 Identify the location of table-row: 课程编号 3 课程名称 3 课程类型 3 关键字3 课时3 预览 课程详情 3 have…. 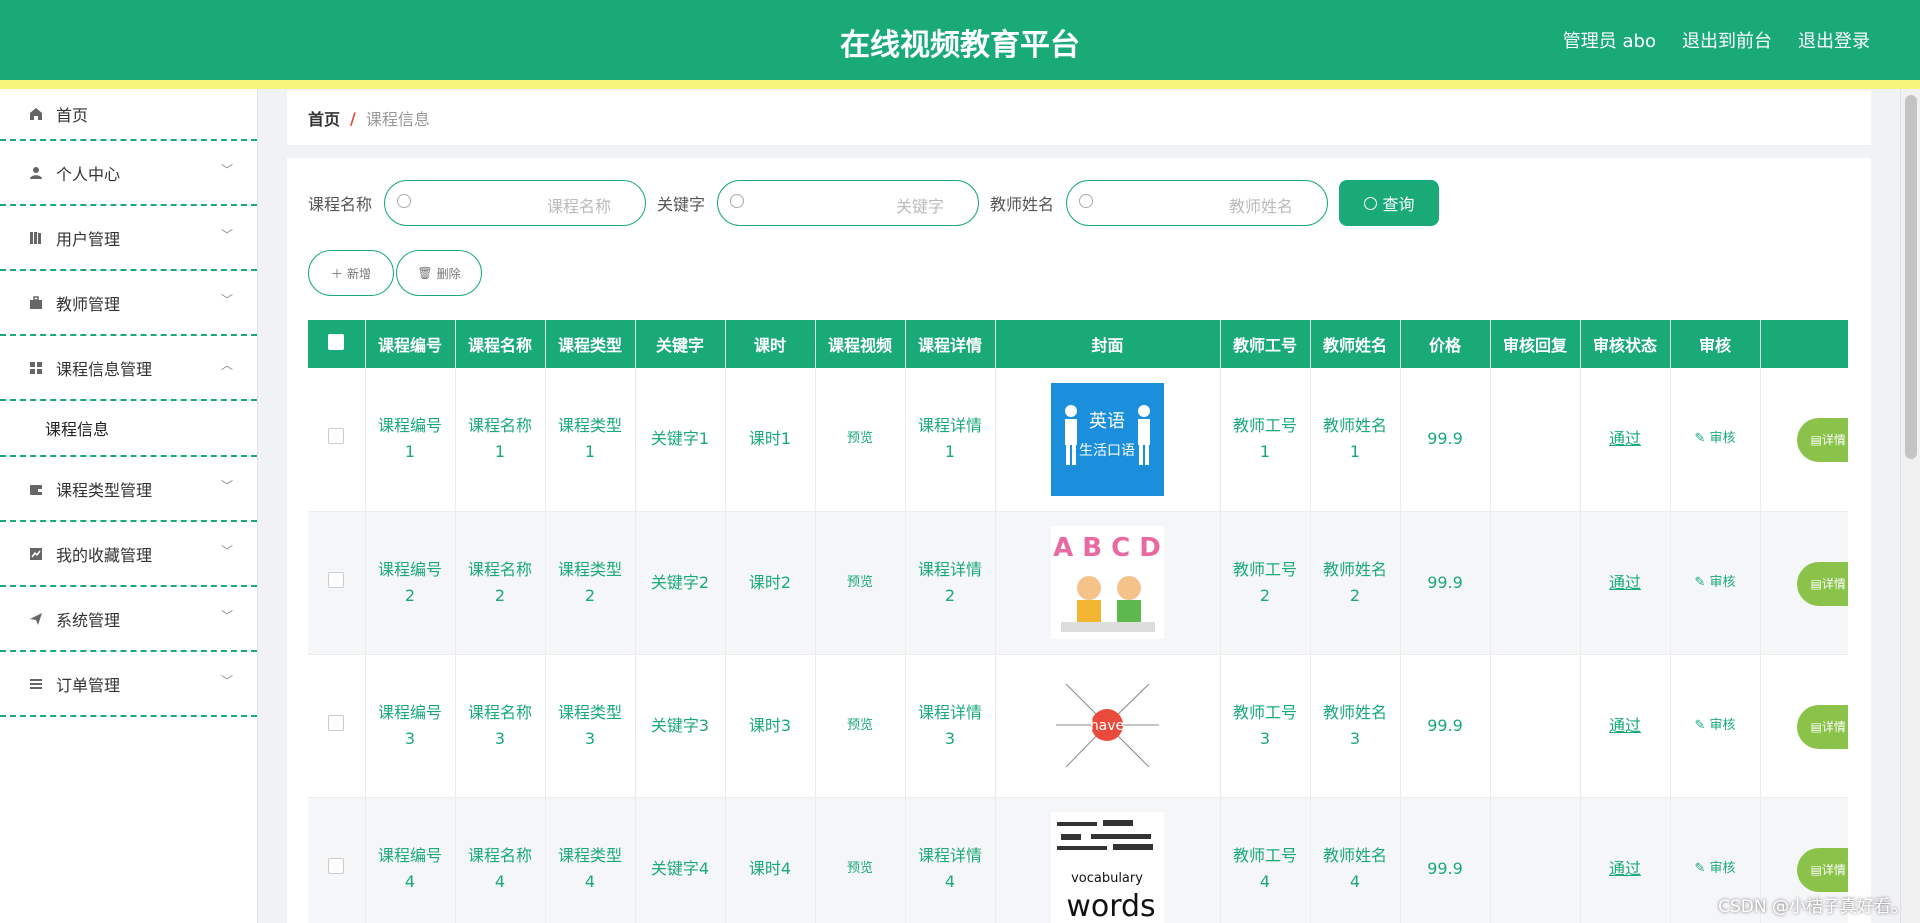
(1078, 726).